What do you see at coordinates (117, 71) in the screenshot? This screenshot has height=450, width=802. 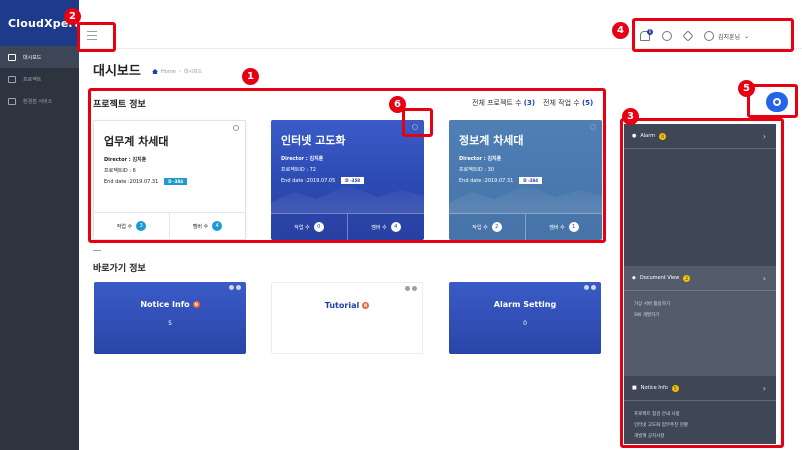 I see `page-title: 대시보드` at bounding box center [117, 71].